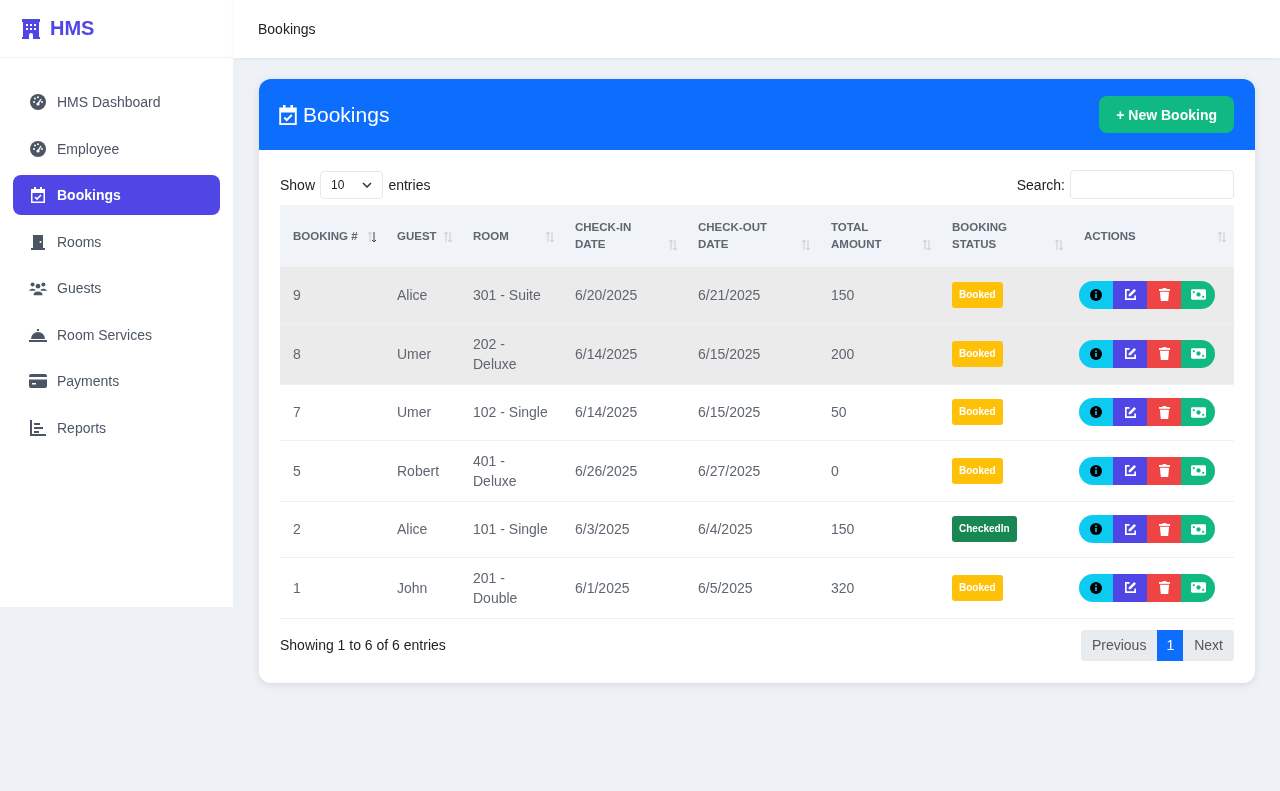 The height and width of the screenshot is (791, 1280). I want to click on room-name: 202 - Deluxe, so click(511, 353).